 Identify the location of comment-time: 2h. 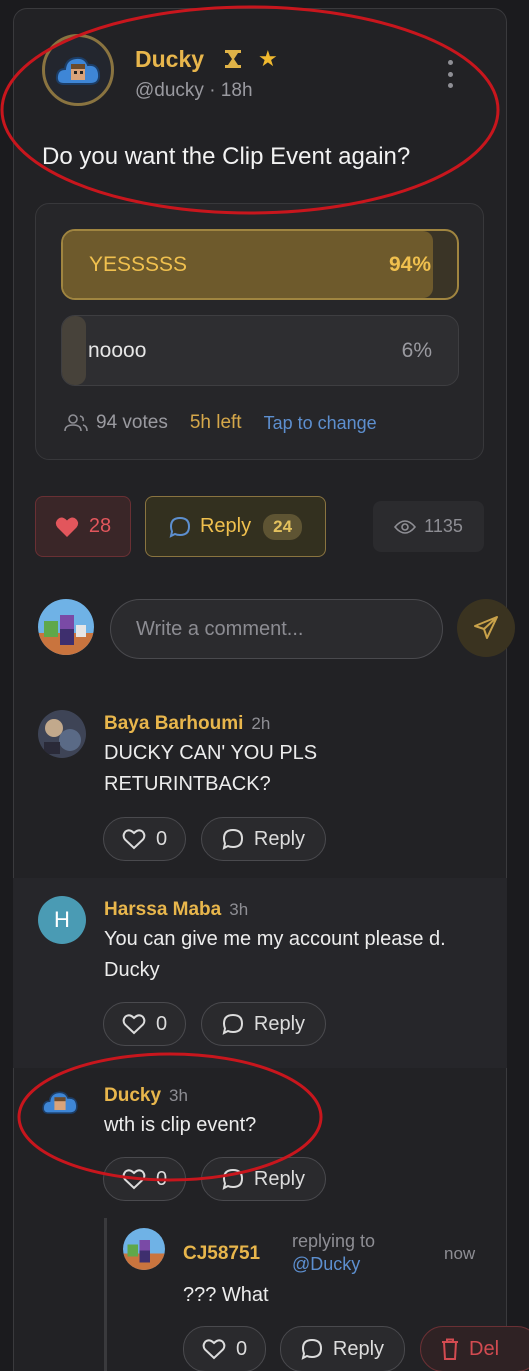
(261, 723).